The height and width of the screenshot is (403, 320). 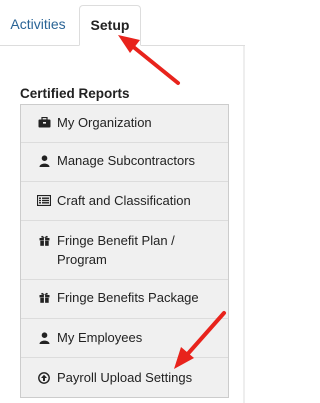 I want to click on section-title: Certified Reports, so click(x=75, y=93).